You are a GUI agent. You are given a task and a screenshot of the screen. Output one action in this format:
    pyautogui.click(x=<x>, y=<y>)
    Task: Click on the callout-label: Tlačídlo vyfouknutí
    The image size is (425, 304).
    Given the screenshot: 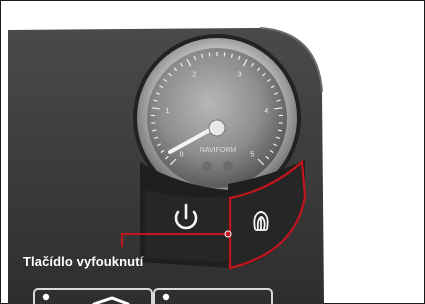 What is the action you would take?
    pyautogui.click(x=83, y=261)
    